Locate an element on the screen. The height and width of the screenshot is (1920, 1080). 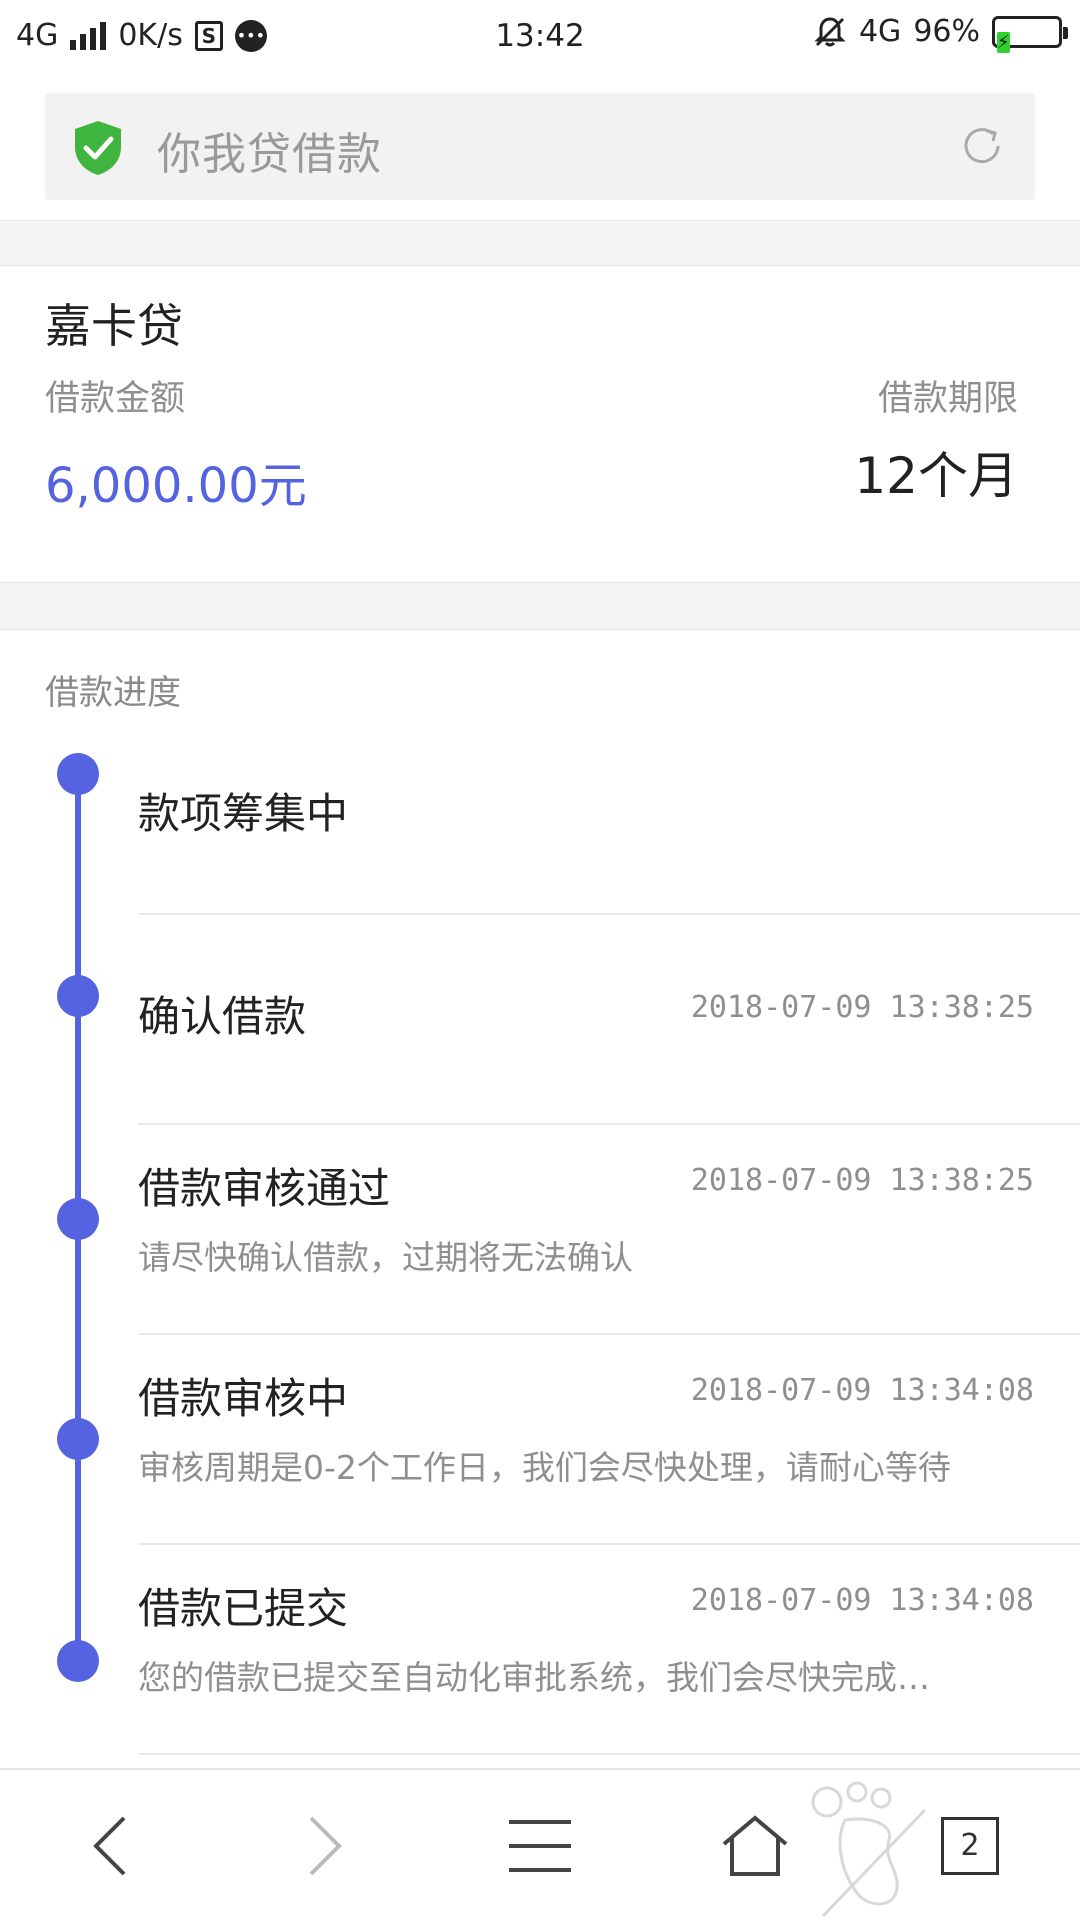
page-title: 你我贷借款 is located at coordinates (269, 154).